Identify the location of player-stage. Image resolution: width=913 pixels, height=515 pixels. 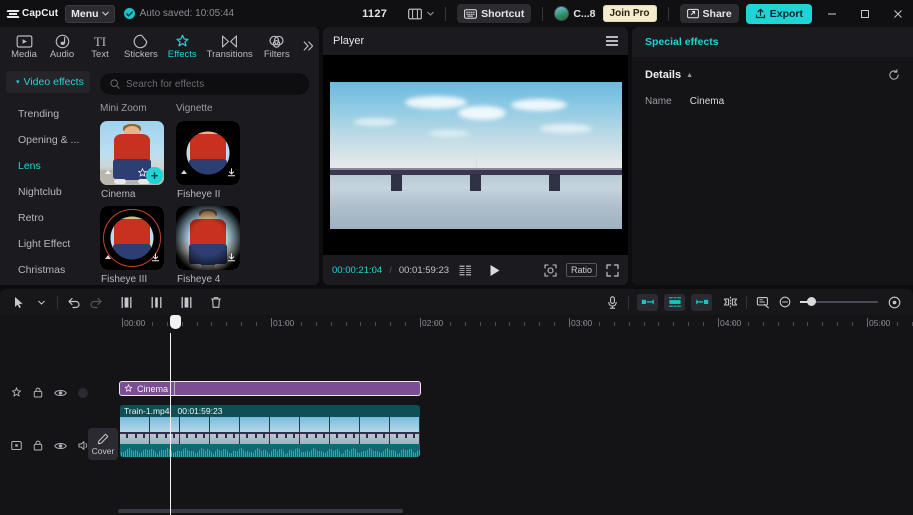
(475, 155).